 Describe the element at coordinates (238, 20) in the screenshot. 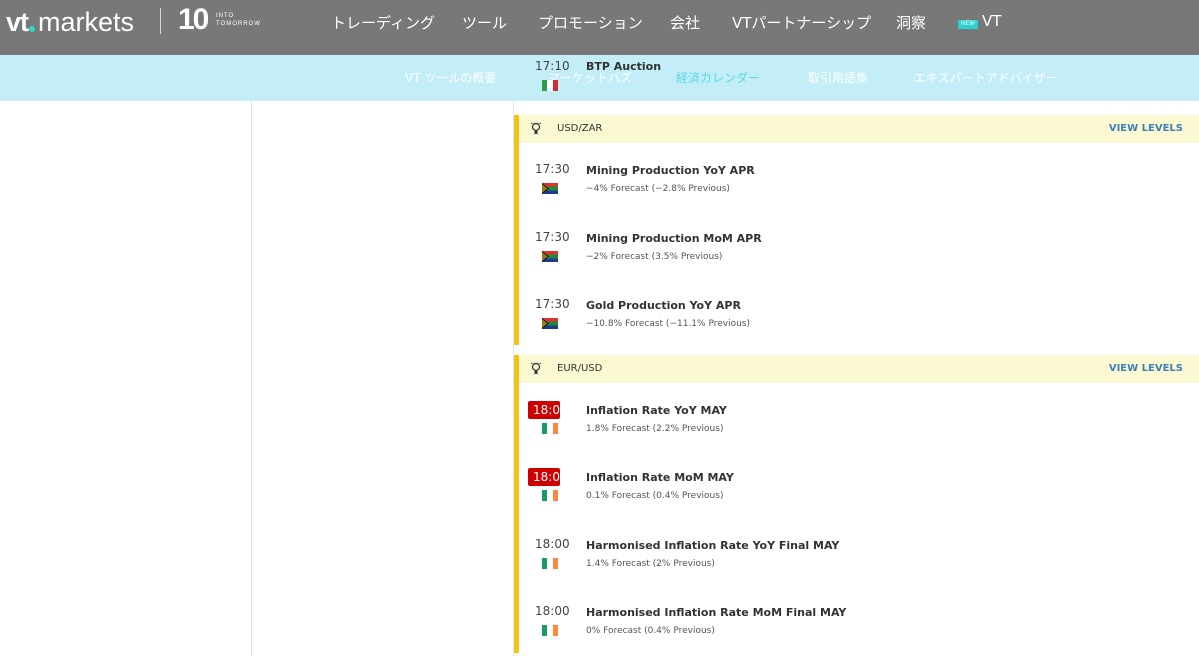

I see `anniversary-tagline: INTO TOMORROW` at that location.